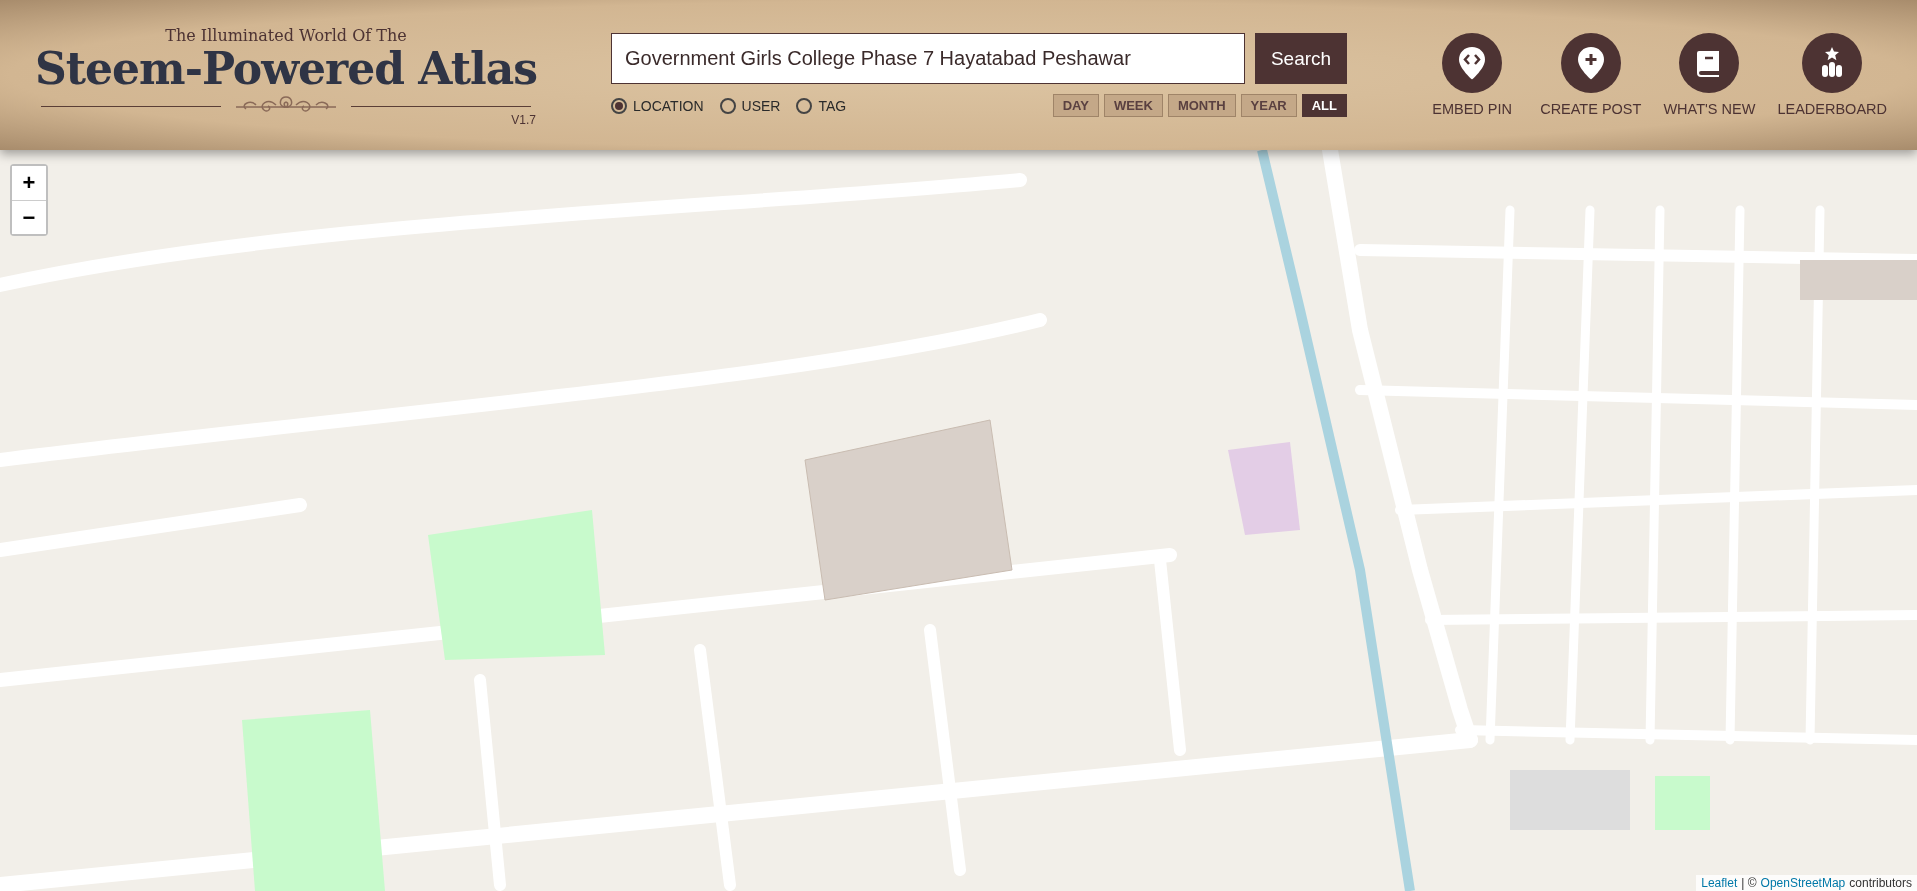  I want to click on action-button: CREATE POST, so click(1591, 75).